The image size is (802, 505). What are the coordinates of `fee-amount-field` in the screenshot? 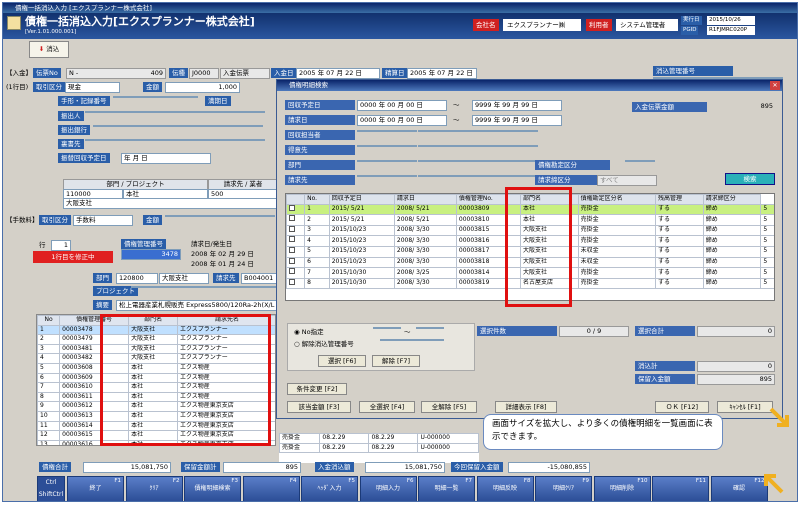 It's located at (220, 216).